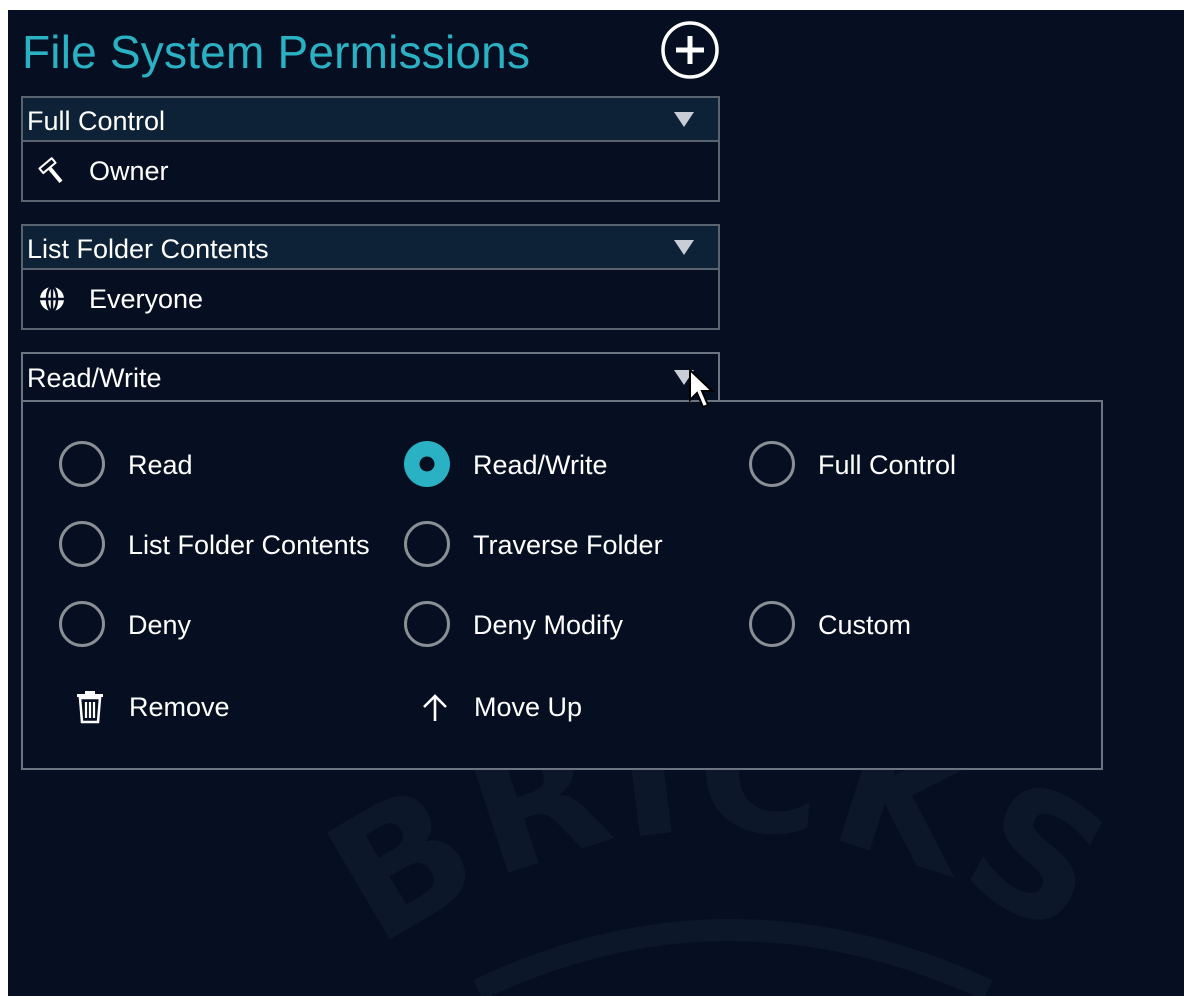  I want to click on permission-level-label: List Folder Contents, so click(148, 249).